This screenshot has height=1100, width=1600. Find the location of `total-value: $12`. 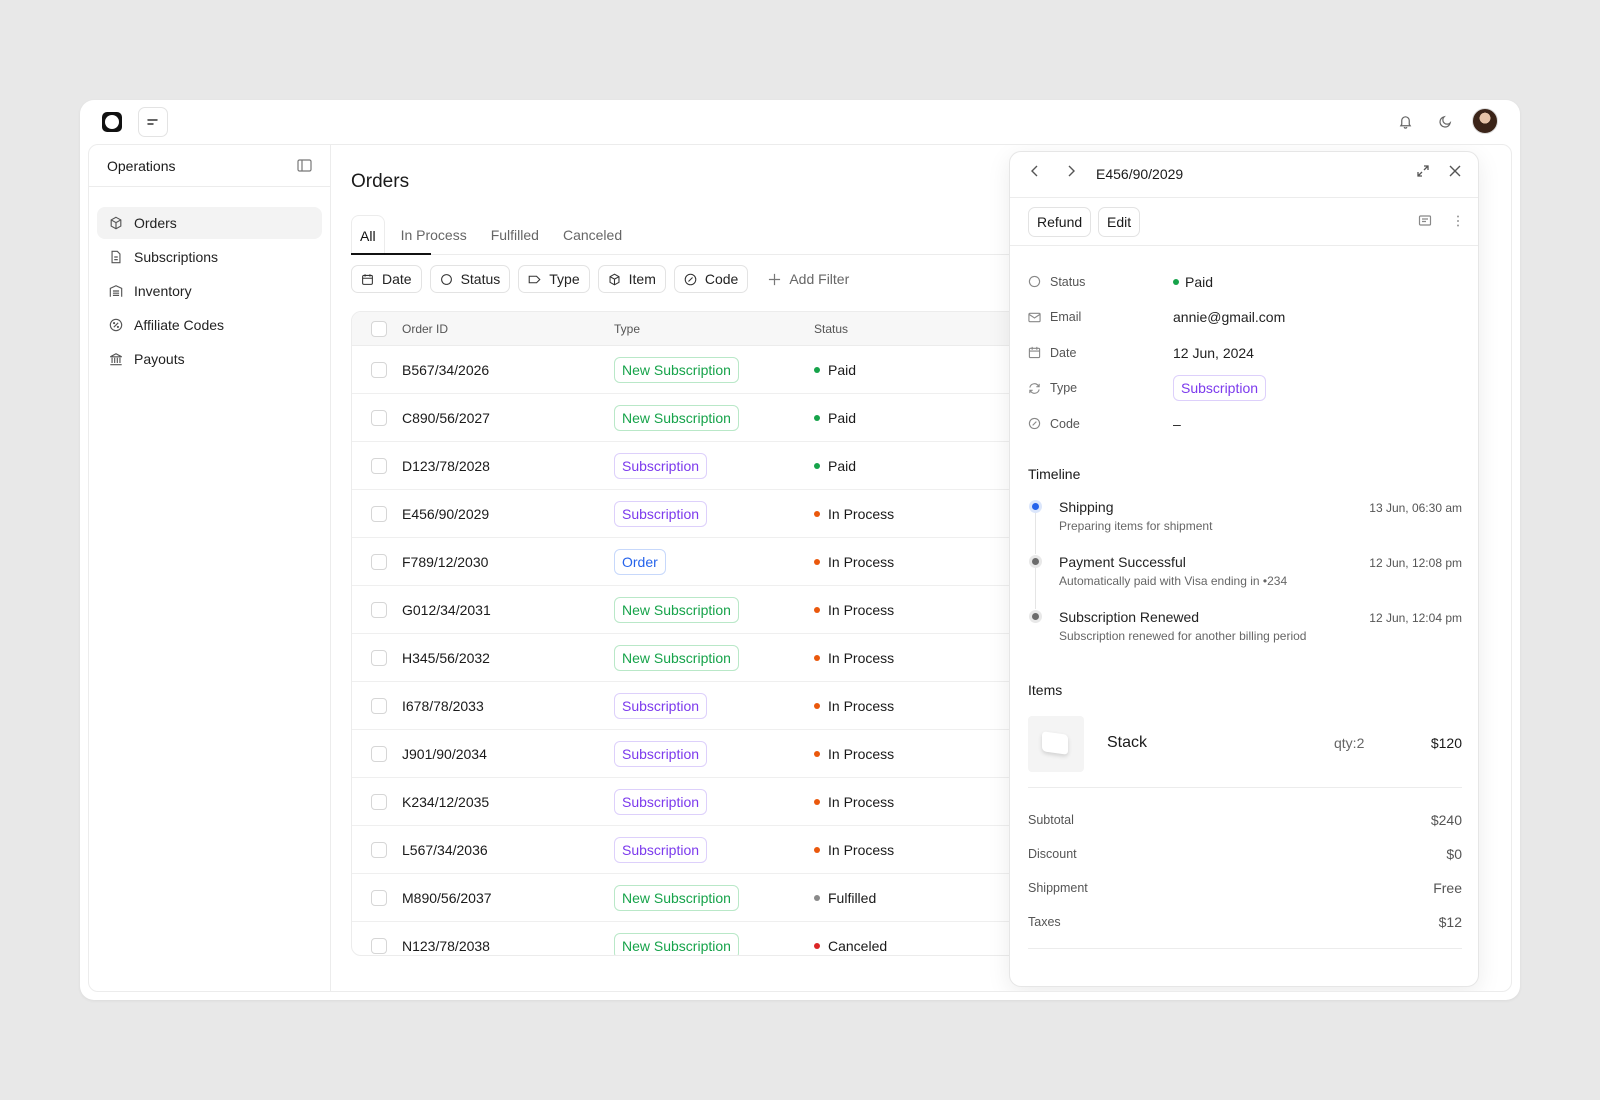

total-value: $12 is located at coordinates (1450, 922).